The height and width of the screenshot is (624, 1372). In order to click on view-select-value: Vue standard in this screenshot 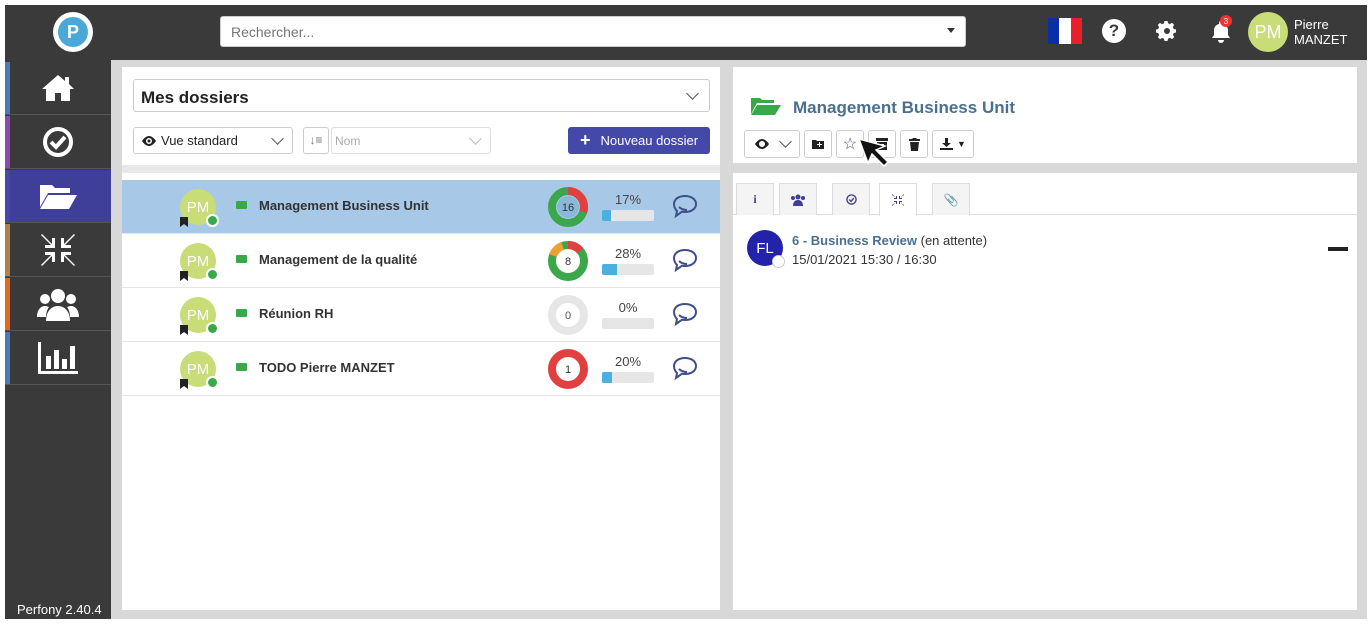, I will do `click(199, 140)`.